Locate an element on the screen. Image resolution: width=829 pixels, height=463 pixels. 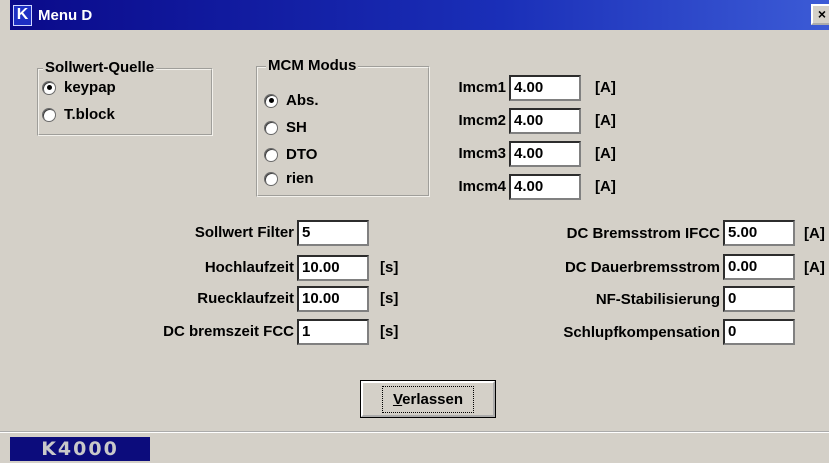
title-bar: K Menu D × is located at coordinates (419, 15).